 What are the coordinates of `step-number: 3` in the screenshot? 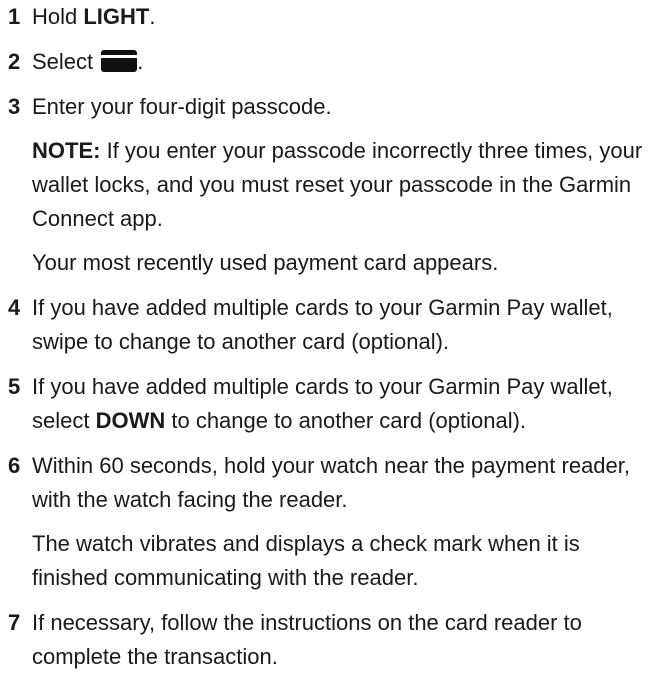 It's located at (14, 106).